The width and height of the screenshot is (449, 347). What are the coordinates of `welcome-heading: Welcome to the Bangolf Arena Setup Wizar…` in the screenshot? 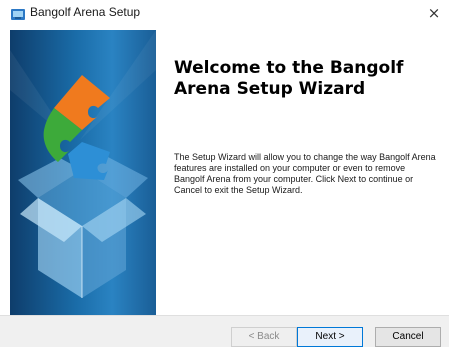 It's located at (289, 78).